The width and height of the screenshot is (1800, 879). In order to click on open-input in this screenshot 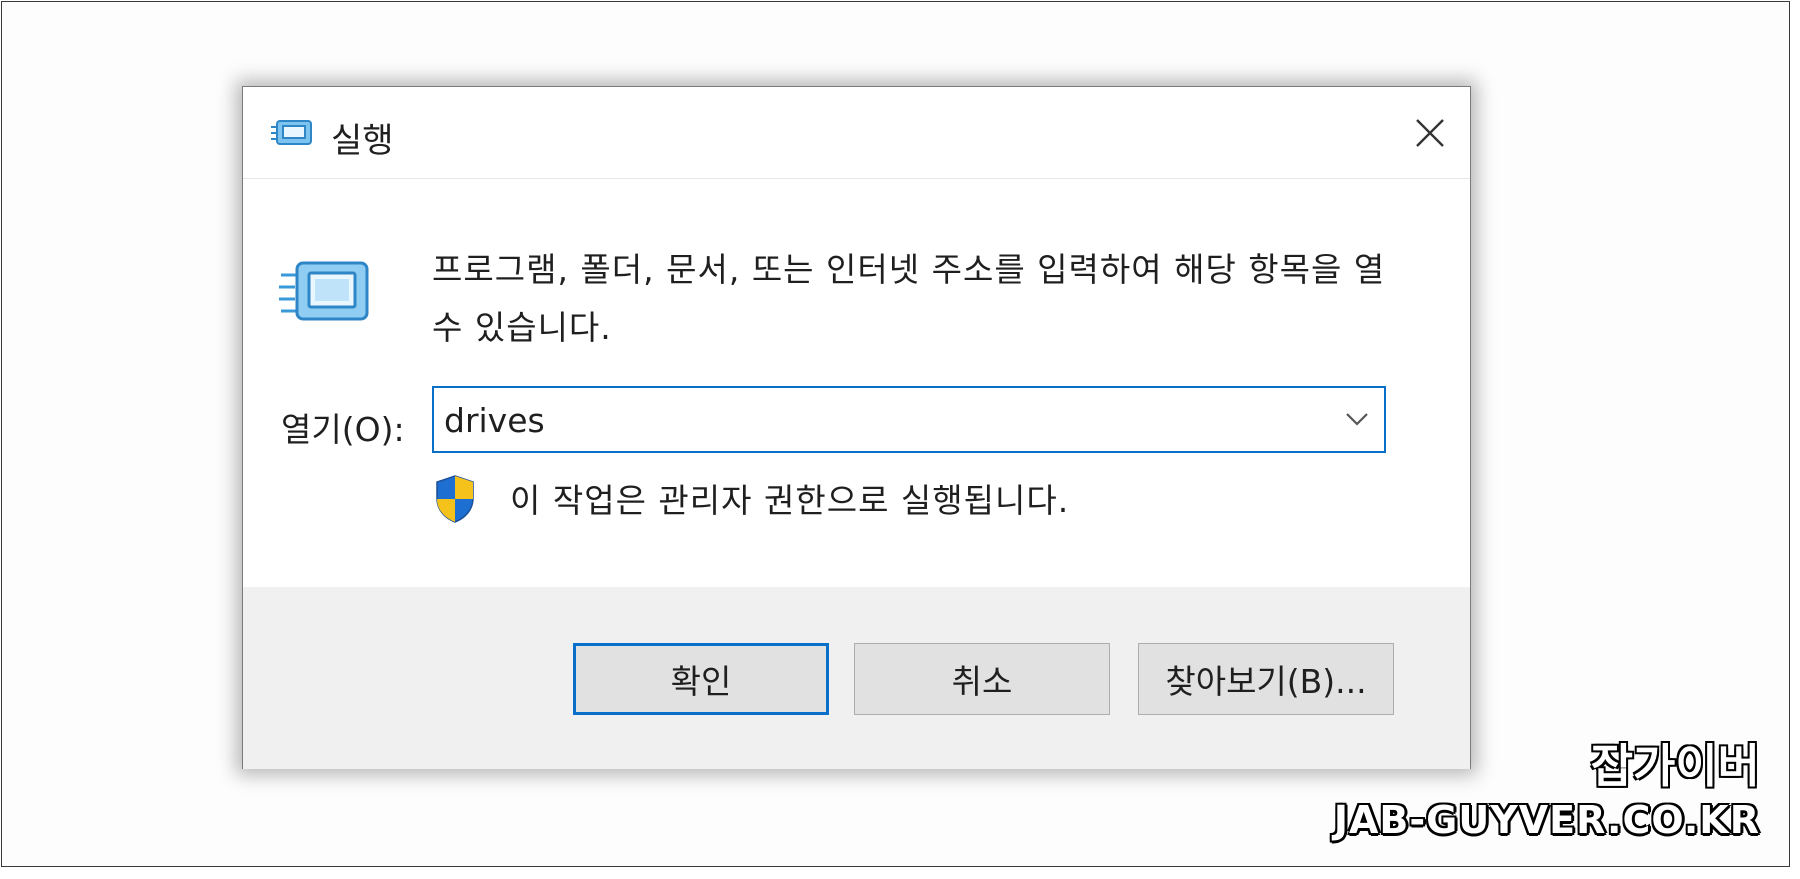, I will do `click(874, 420)`.